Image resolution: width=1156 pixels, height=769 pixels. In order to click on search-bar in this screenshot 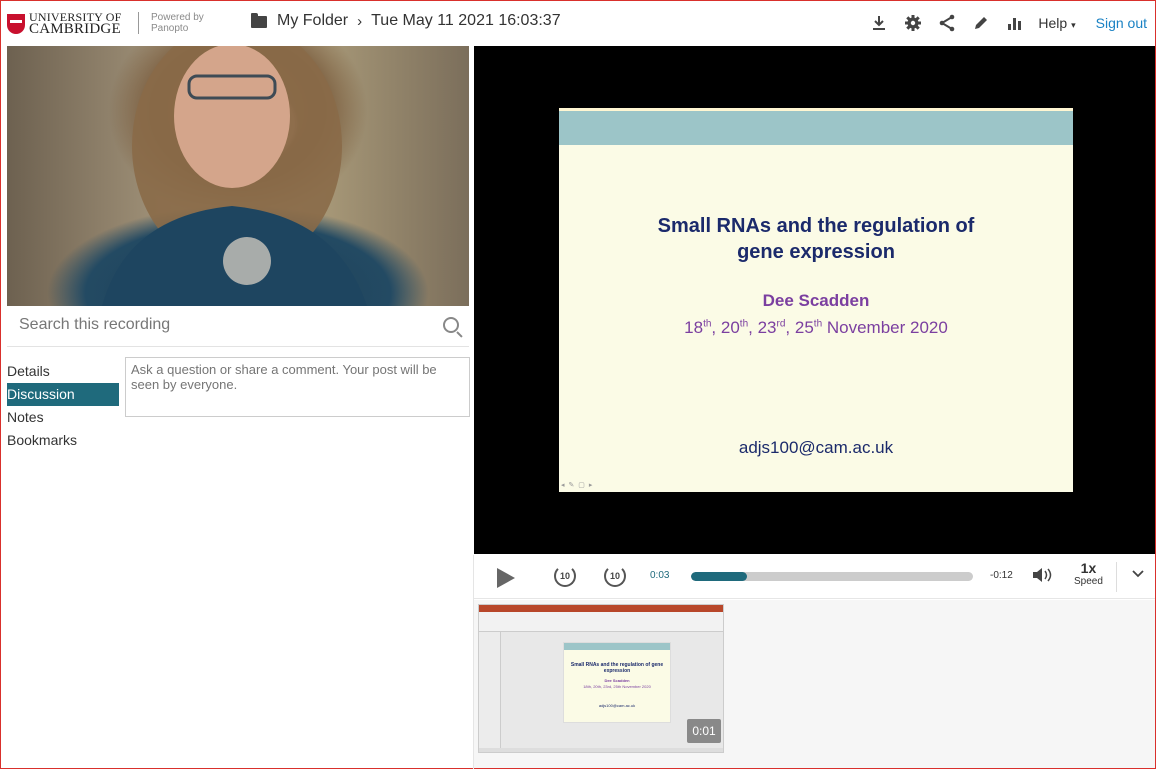, I will do `click(238, 327)`.